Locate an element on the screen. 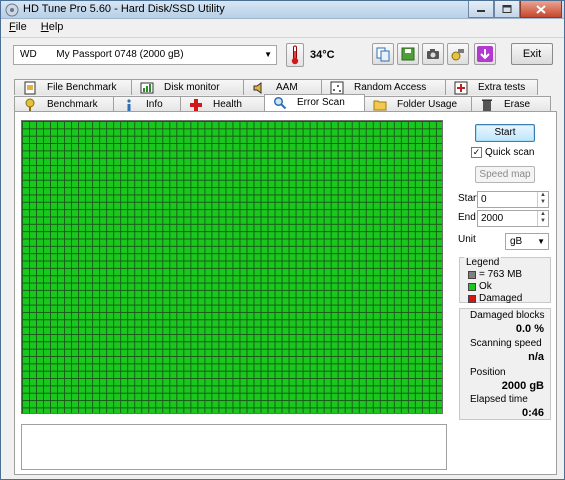 Image resolution: width=565 pixels, height=480 pixels. scanning-speed-label: Scanning speed is located at coordinates (506, 343).